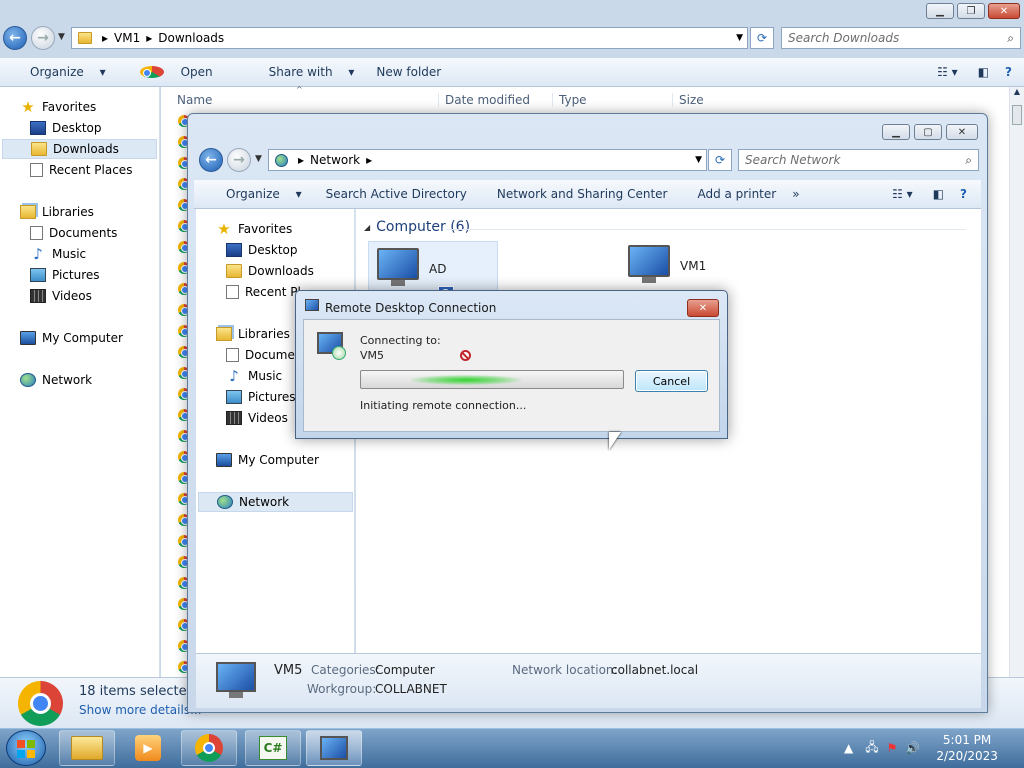 This screenshot has height=768, width=1024. Describe the element at coordinates (372, 355) in the screenshot. I see `rdp-target: VM5` at that location.